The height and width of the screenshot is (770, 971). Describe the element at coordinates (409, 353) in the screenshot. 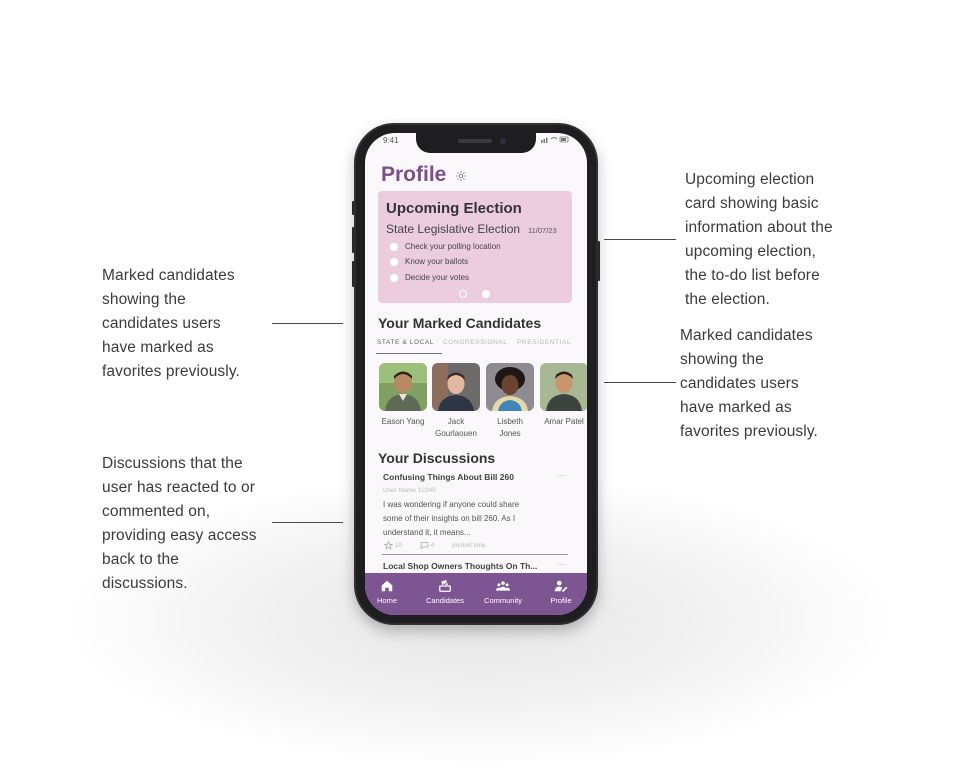

I see `active-tab-indicator` at that location.